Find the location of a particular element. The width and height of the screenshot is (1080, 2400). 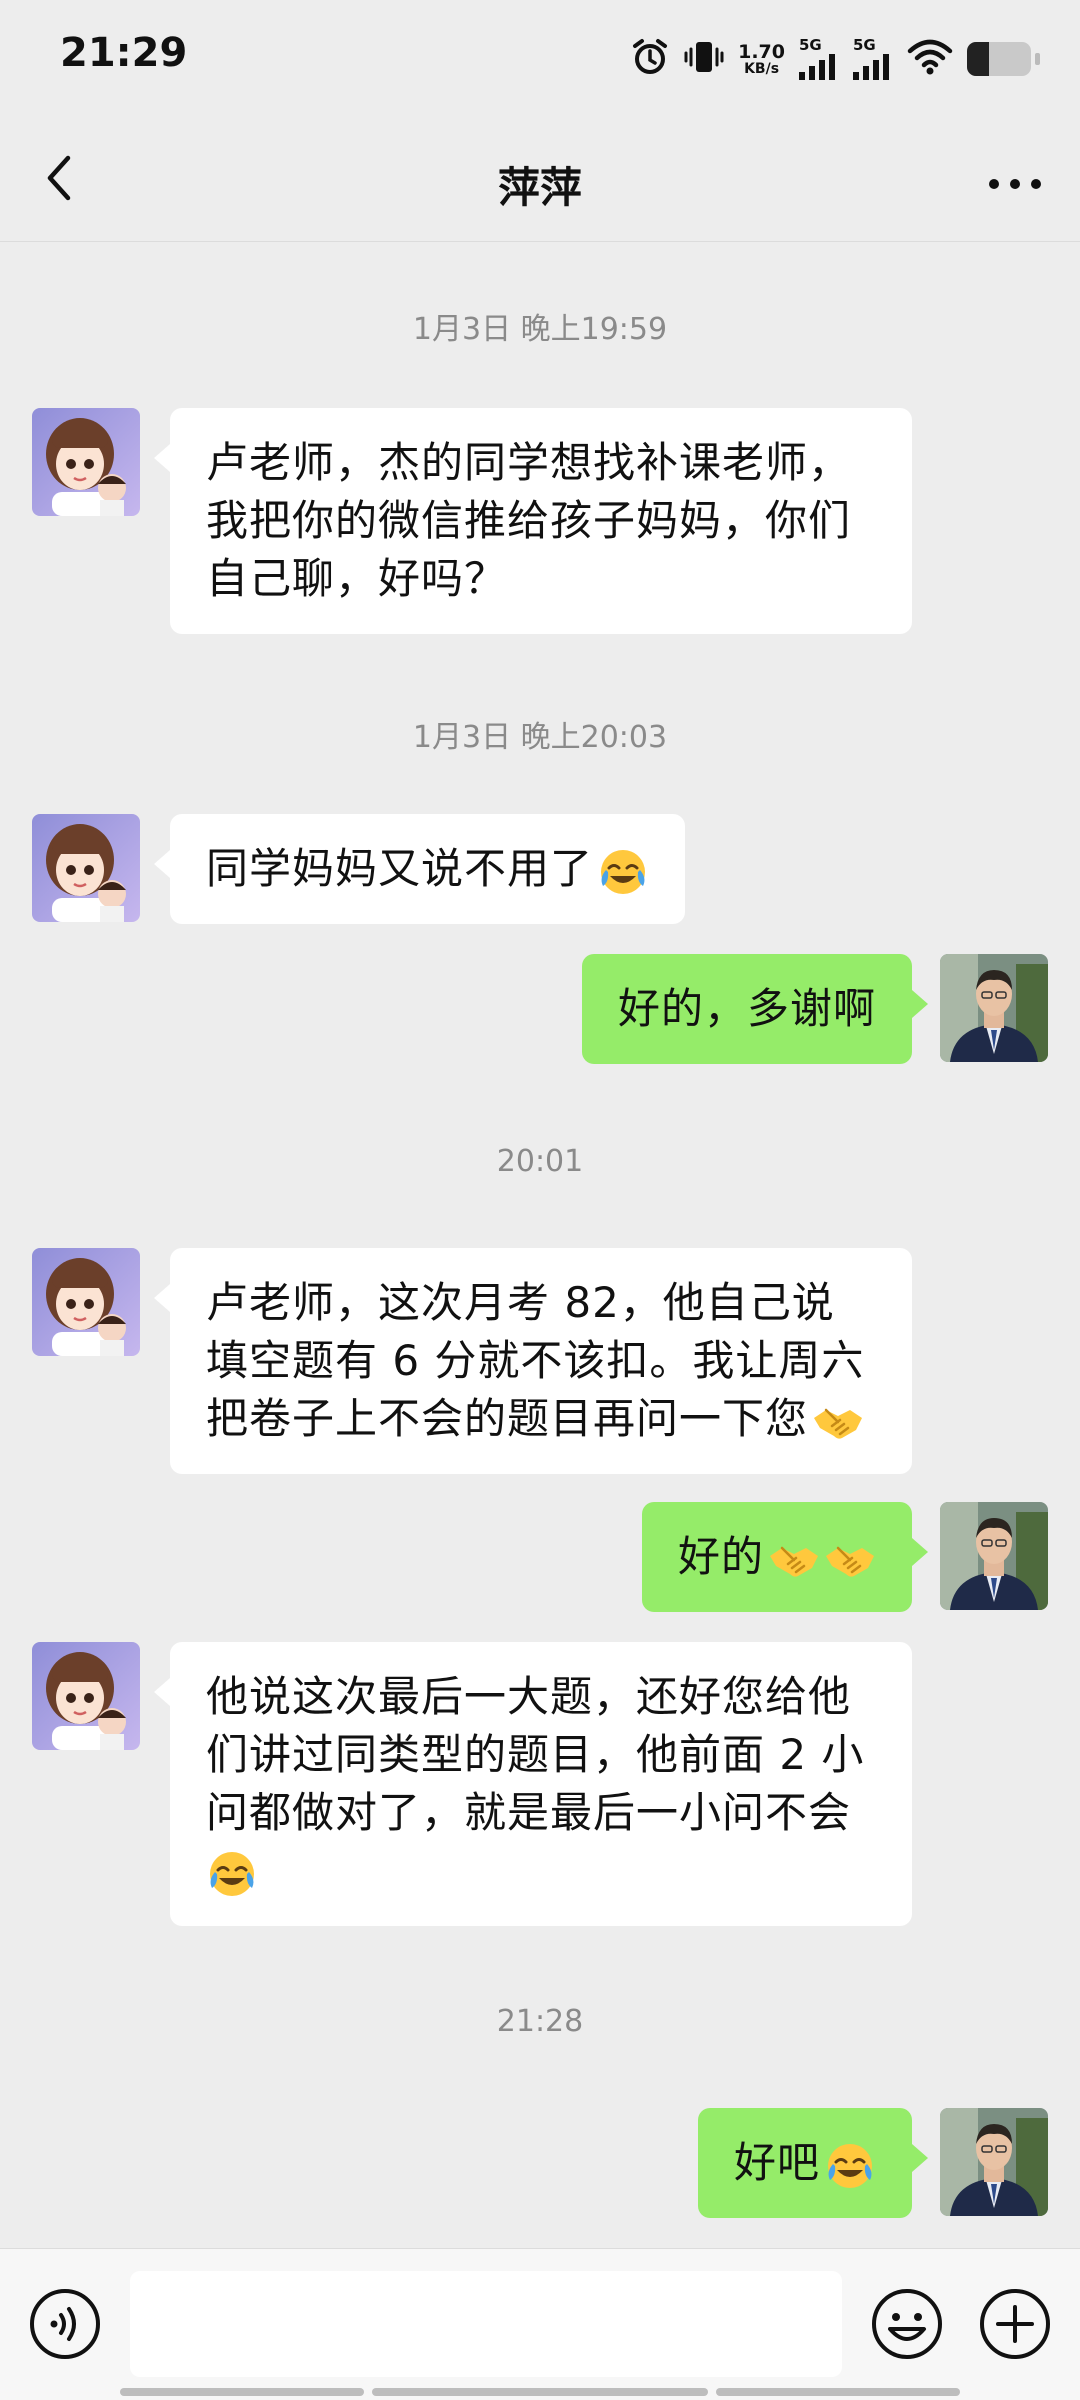

input-bar is located at coordinates (540, 2324).